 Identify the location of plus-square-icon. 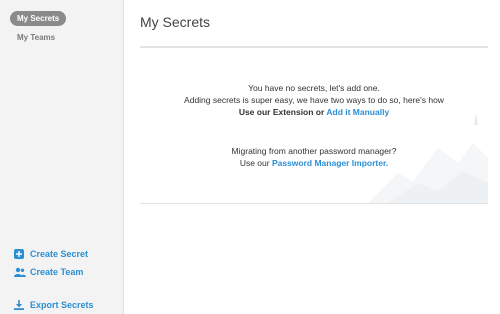
(19, 254).